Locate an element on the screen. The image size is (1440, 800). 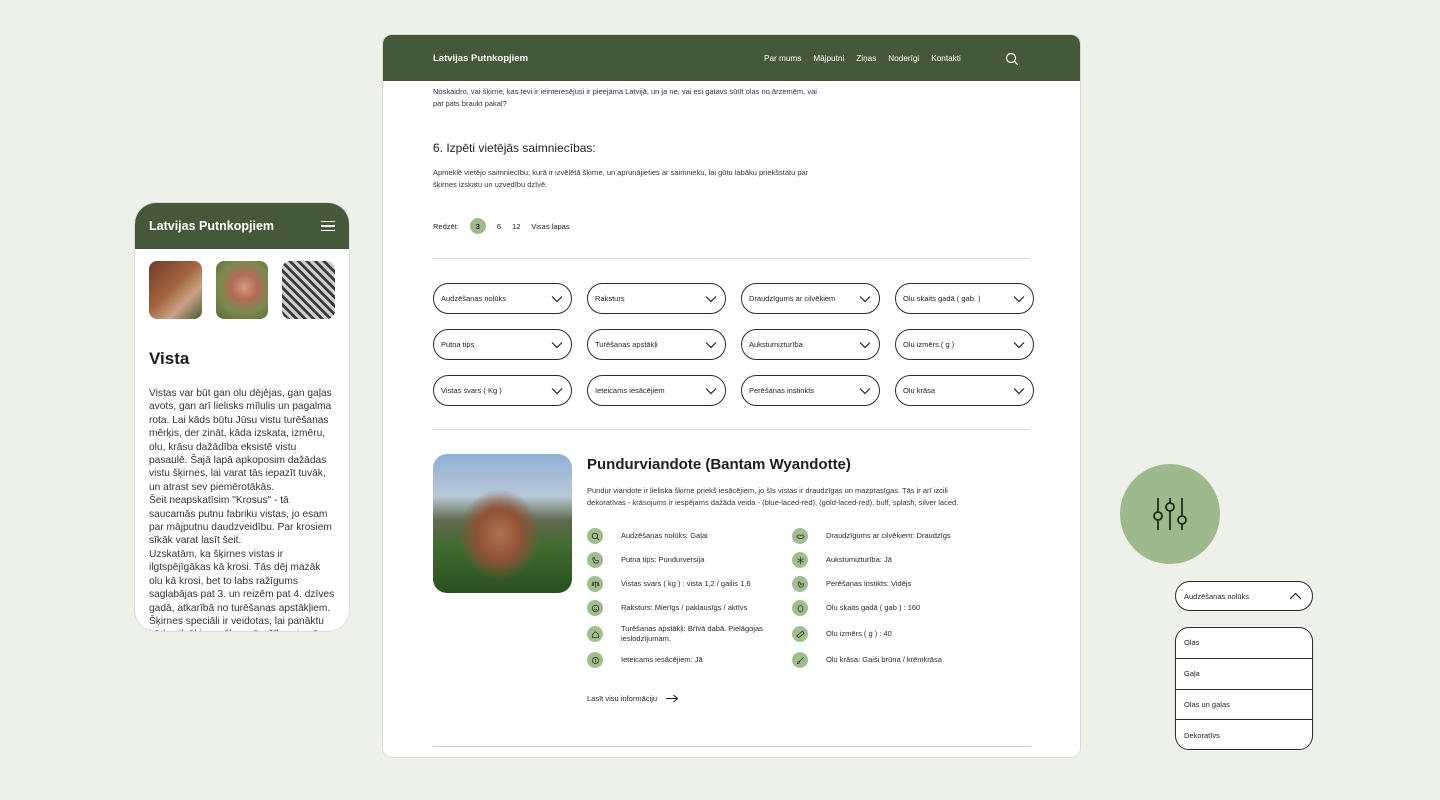
mobile-header: Latvijas Putnkopjiem is located at coordinates (242, 226).